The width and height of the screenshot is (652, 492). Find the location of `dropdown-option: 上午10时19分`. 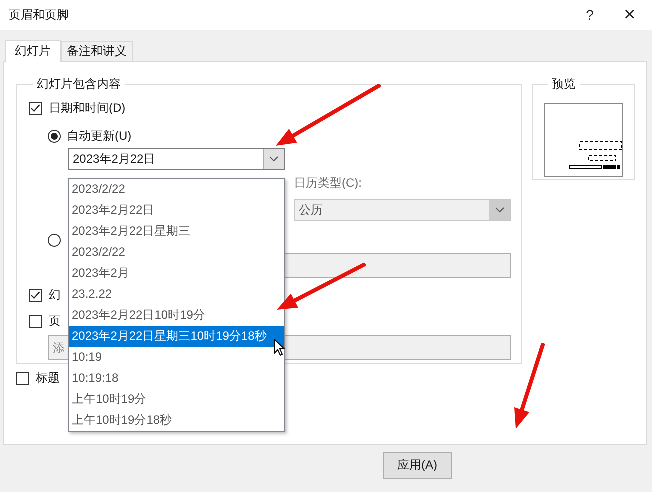

dropdown-option: 上午10时19分 is located at coordinates (176, 399).